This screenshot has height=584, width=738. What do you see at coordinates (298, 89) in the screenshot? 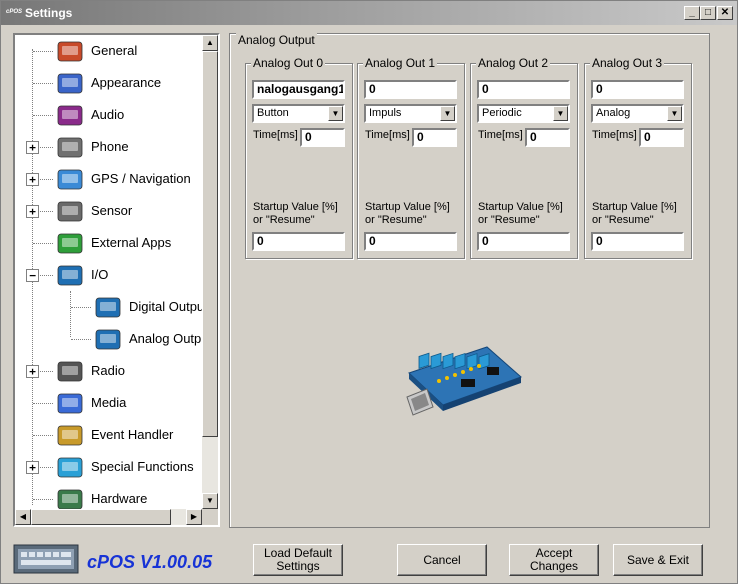
I see `analog-out-name-field: nalogausgang1` at bounding box center [298, 89].